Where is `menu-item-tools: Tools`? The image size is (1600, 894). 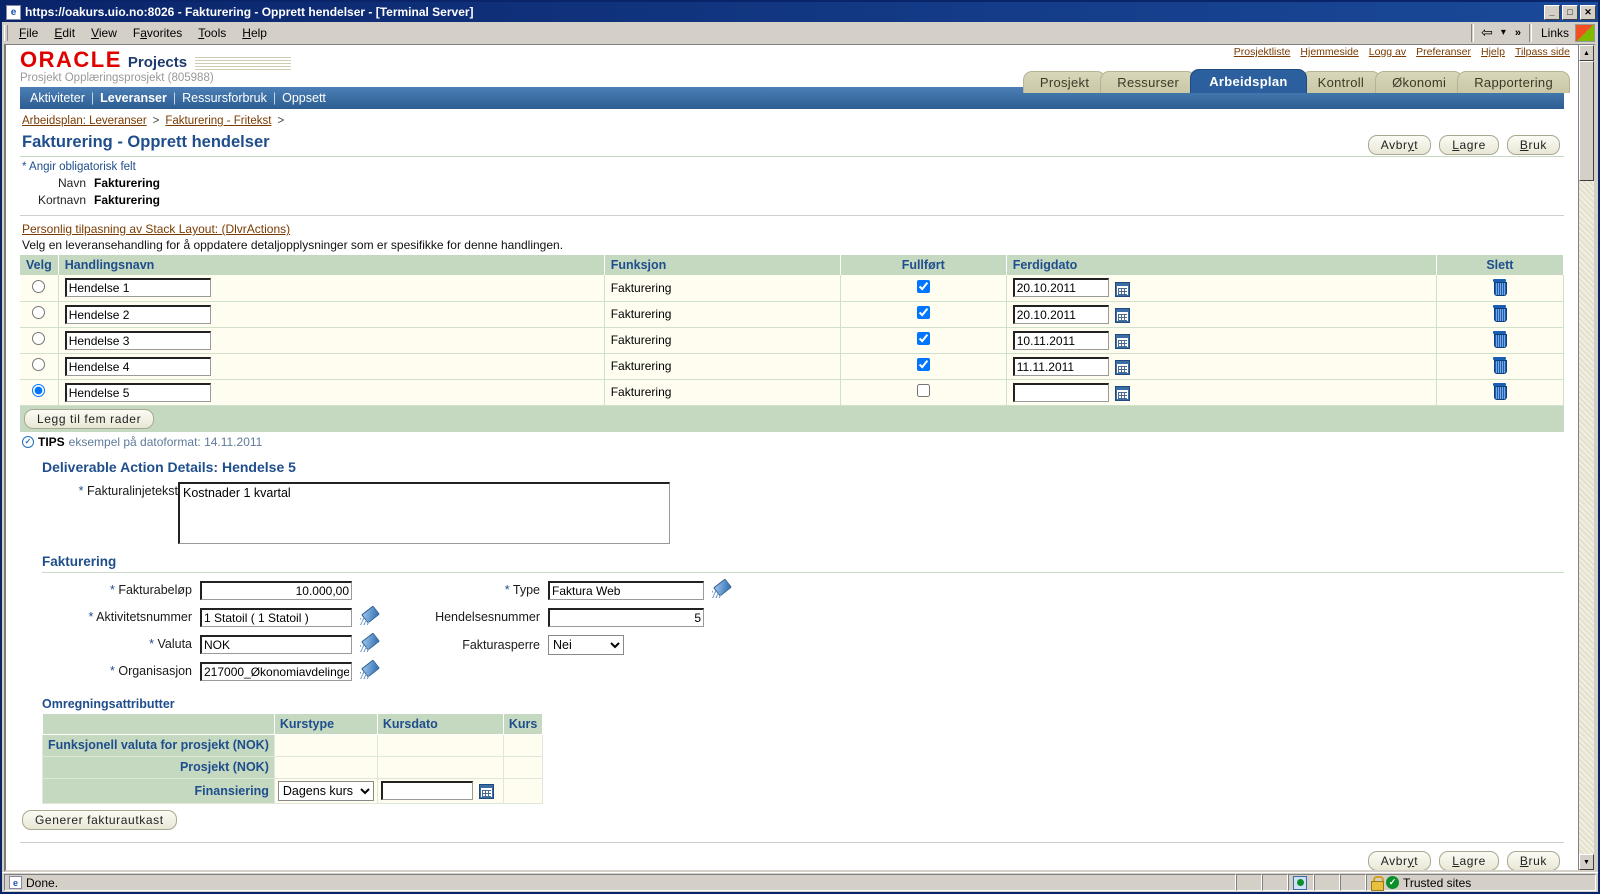 menu-item-tools: Tools is located at coordinates (212, 33).